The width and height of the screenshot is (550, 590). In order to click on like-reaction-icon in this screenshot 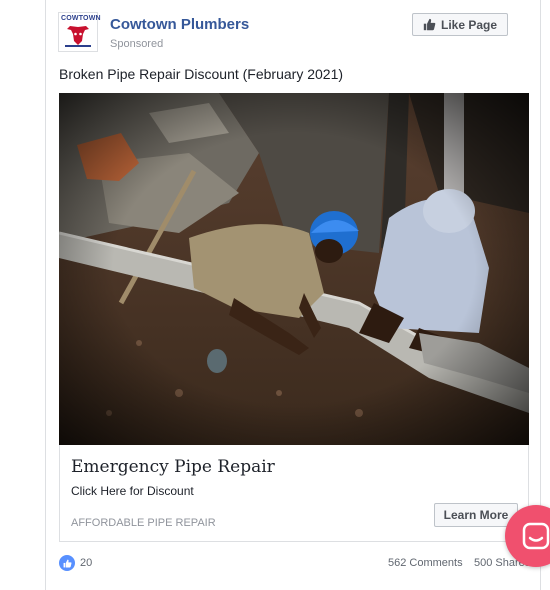, I will do `click(67, 563)`.